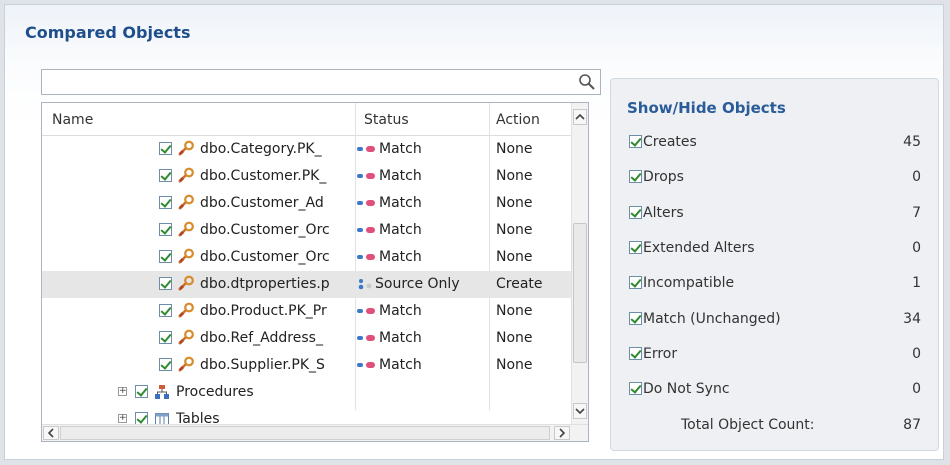 The height and width of the screenshot is (465, 950). I want to click on row-status-label: Source Only, so click(417, 284).